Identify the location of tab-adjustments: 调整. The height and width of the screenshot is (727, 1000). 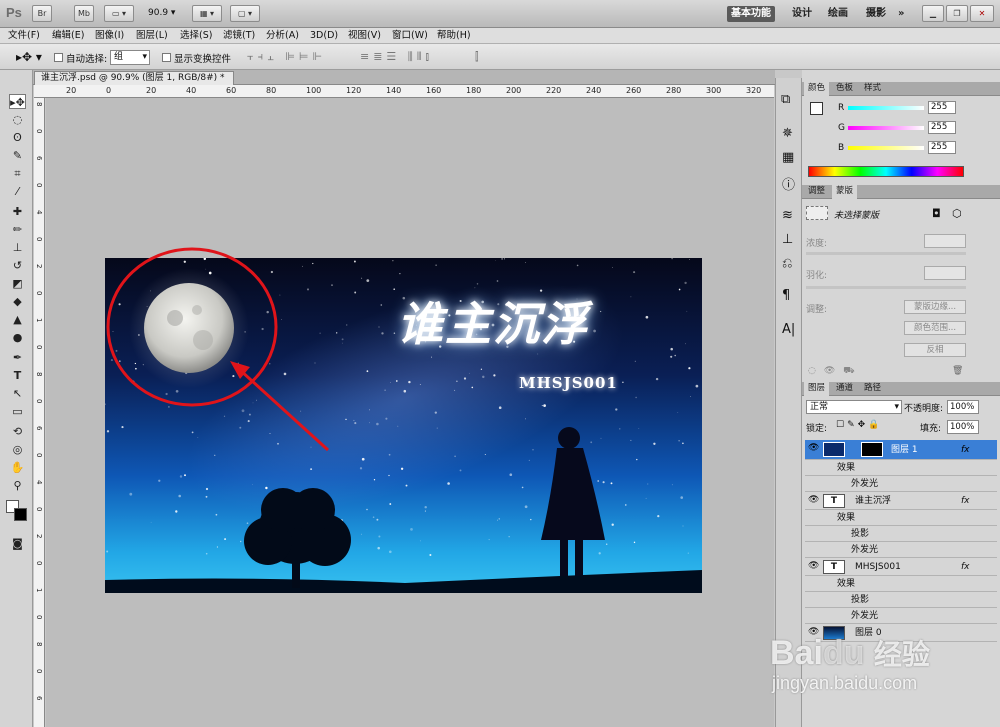
(816, 192).